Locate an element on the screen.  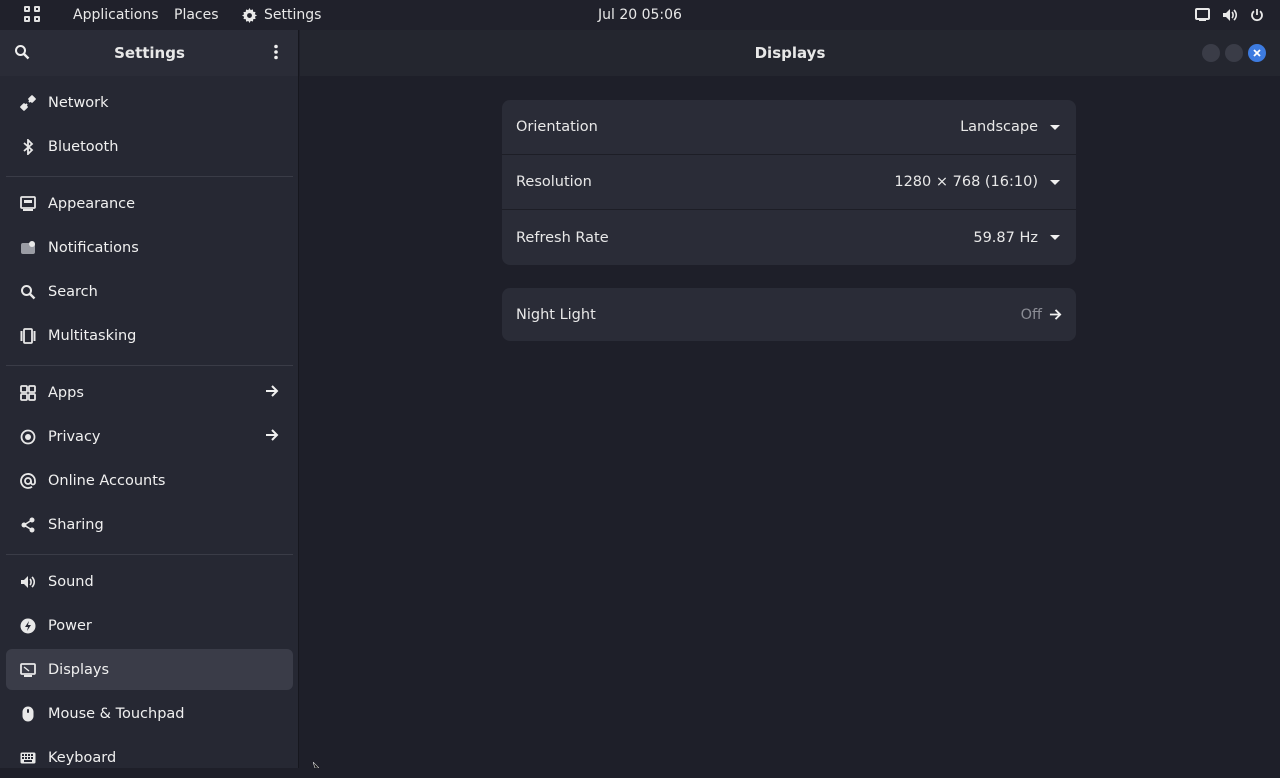
refresh-rate-row: Refresh Rate 59.87 Hz is located at coordinates (789, 237).